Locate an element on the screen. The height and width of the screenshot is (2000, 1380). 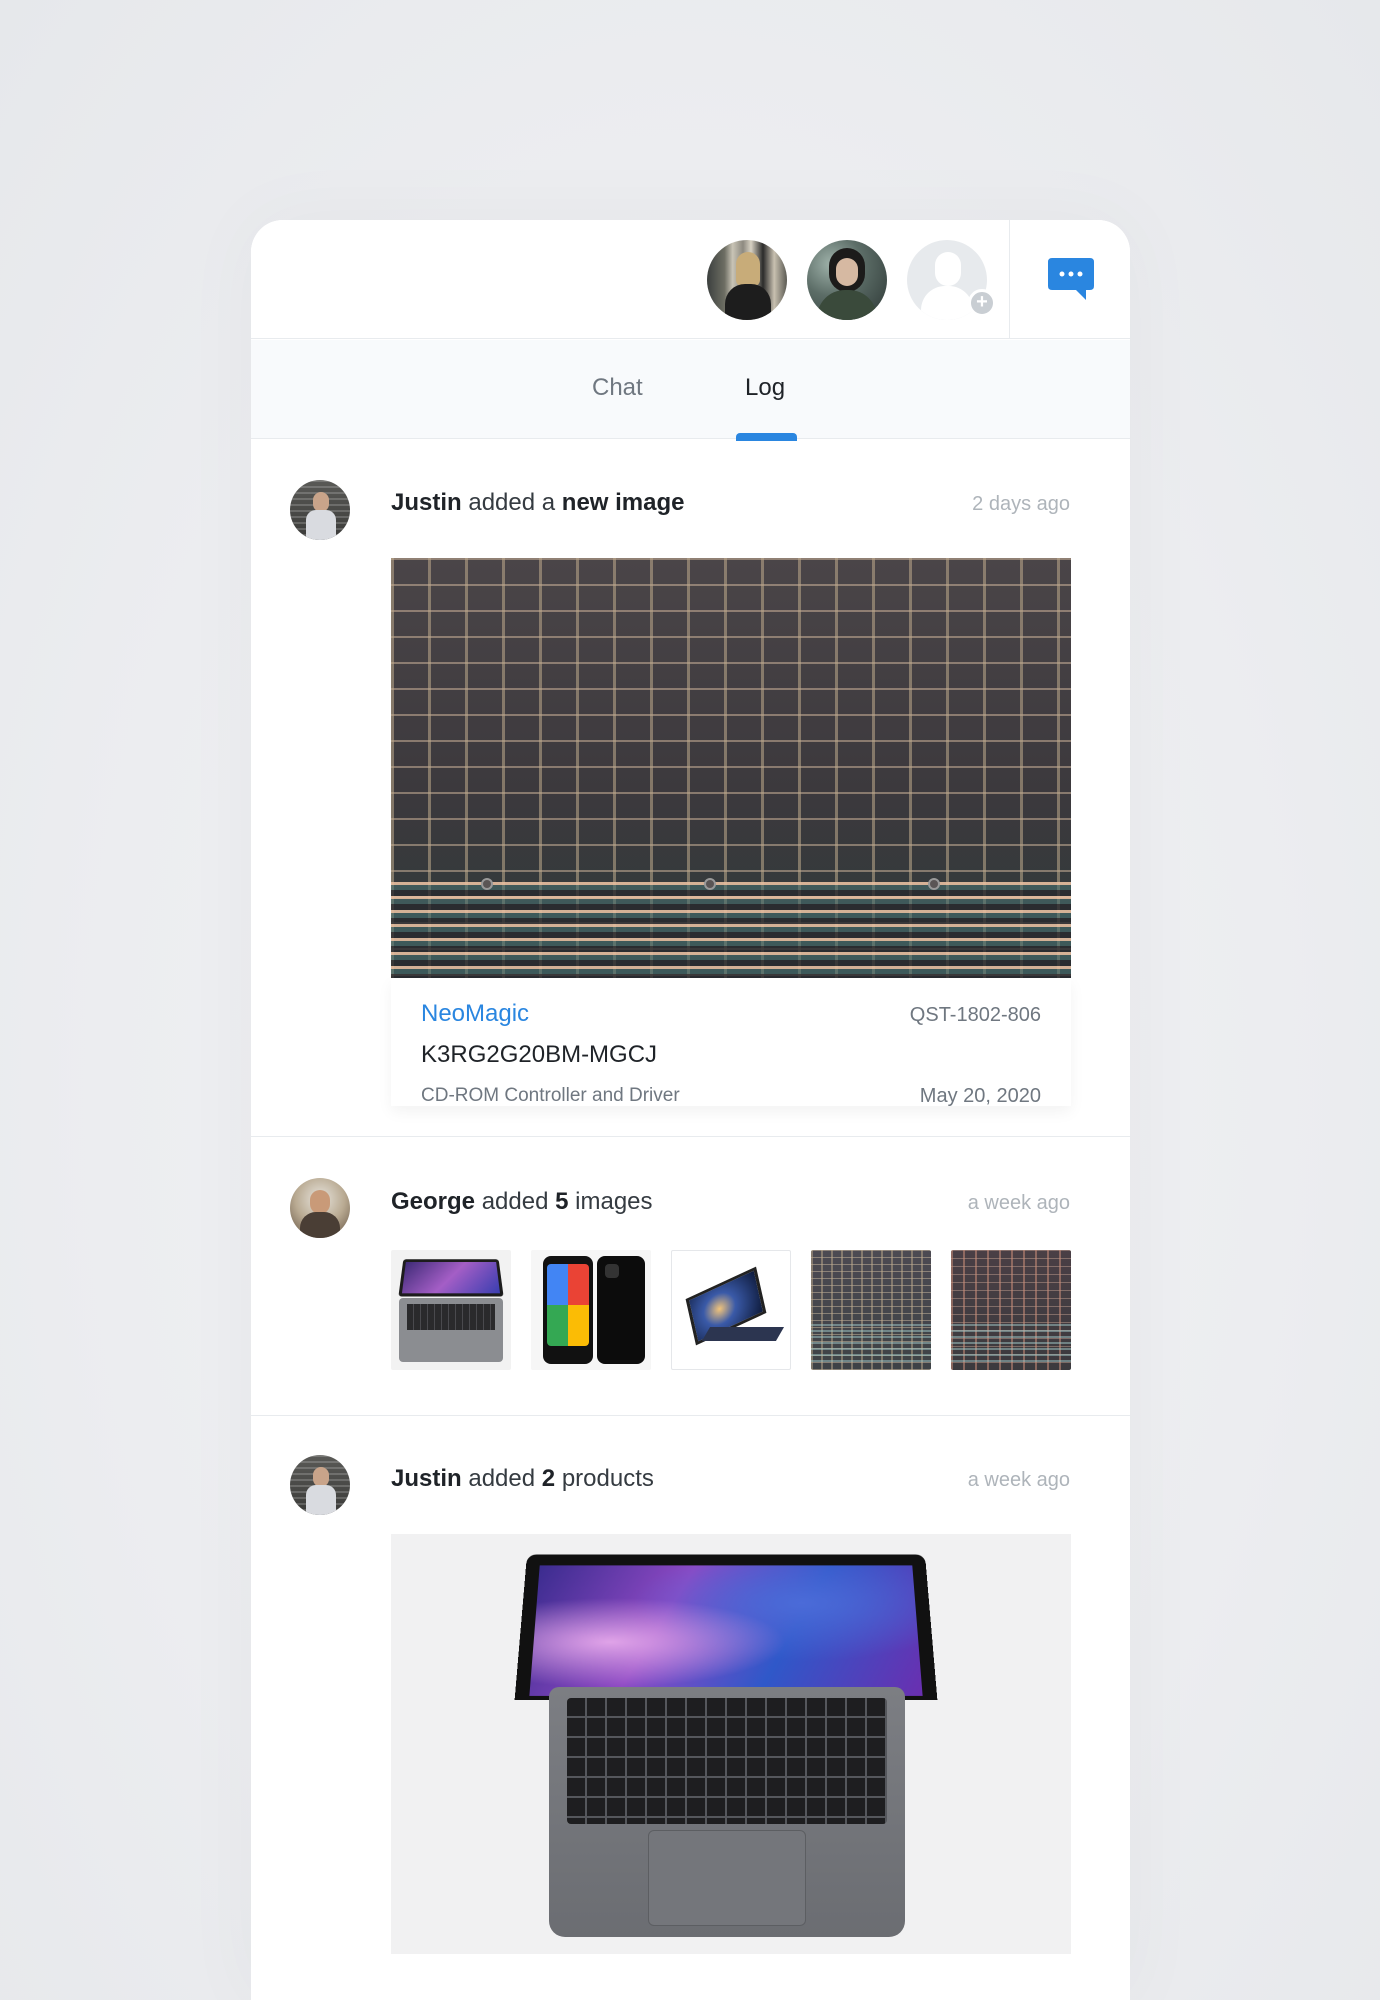
panel-header: + is located at coordinates (690, 279).